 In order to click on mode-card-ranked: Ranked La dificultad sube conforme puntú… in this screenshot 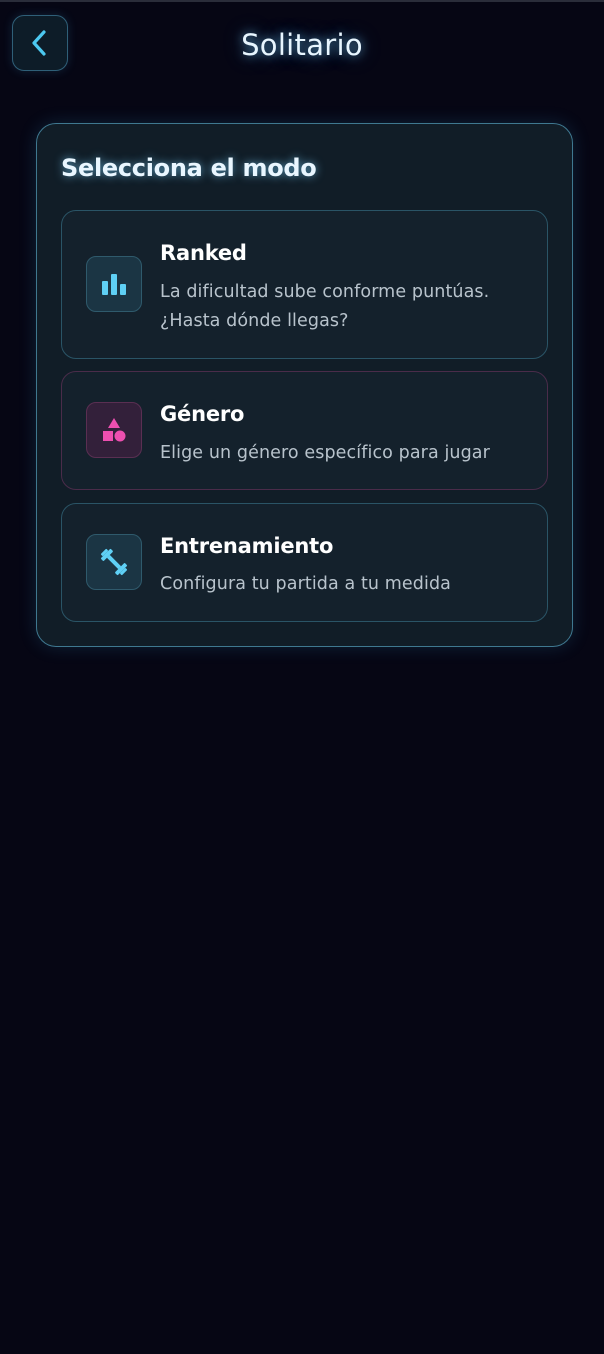, I will do `click(304, 284)`.